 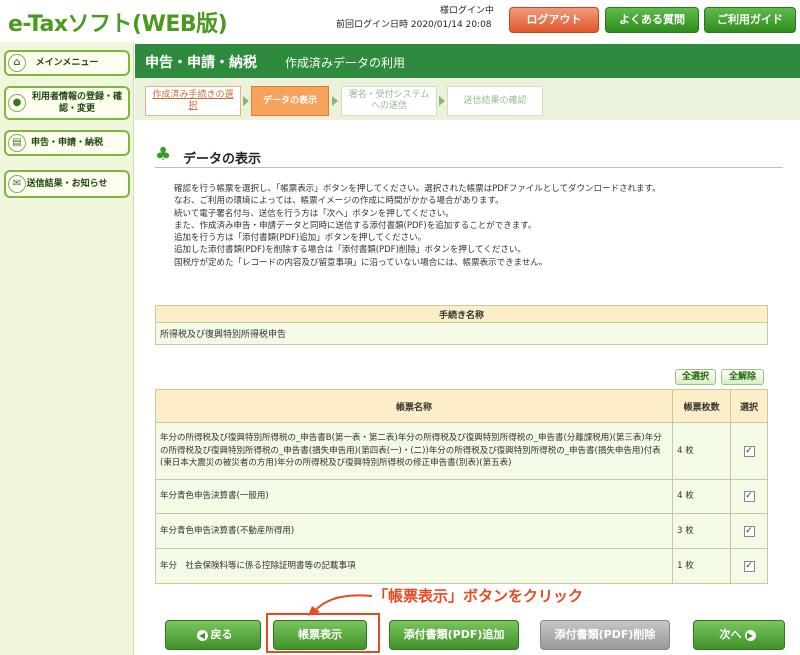 What do you see at coordinates (414, 531) in the screenshot?
I see `form-name: 年分青色申告決算書(不動産所得用)` at bounding box center [414, 531].